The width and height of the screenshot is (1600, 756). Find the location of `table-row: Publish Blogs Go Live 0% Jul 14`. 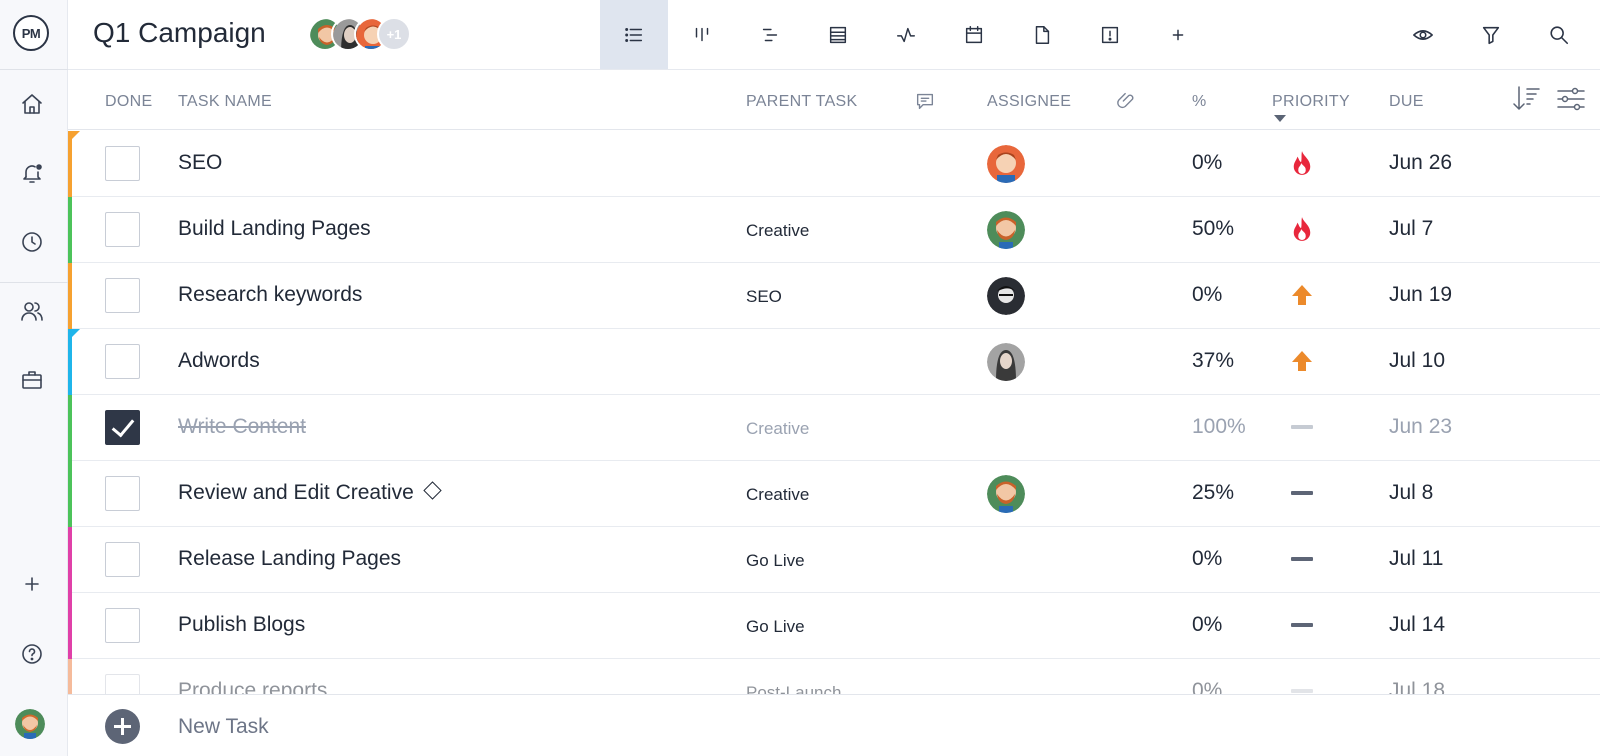

table-row: Publish Blogs Go Live 0% Jul 14 is located at coordinates (834, 626).